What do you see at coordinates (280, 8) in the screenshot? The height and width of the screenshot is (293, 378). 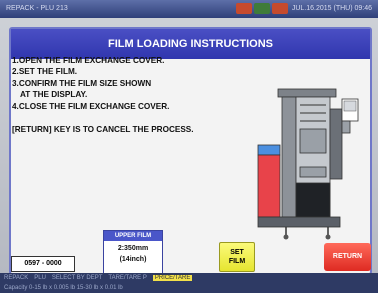 I see `printer-icon` at bounding box center [280, 8].